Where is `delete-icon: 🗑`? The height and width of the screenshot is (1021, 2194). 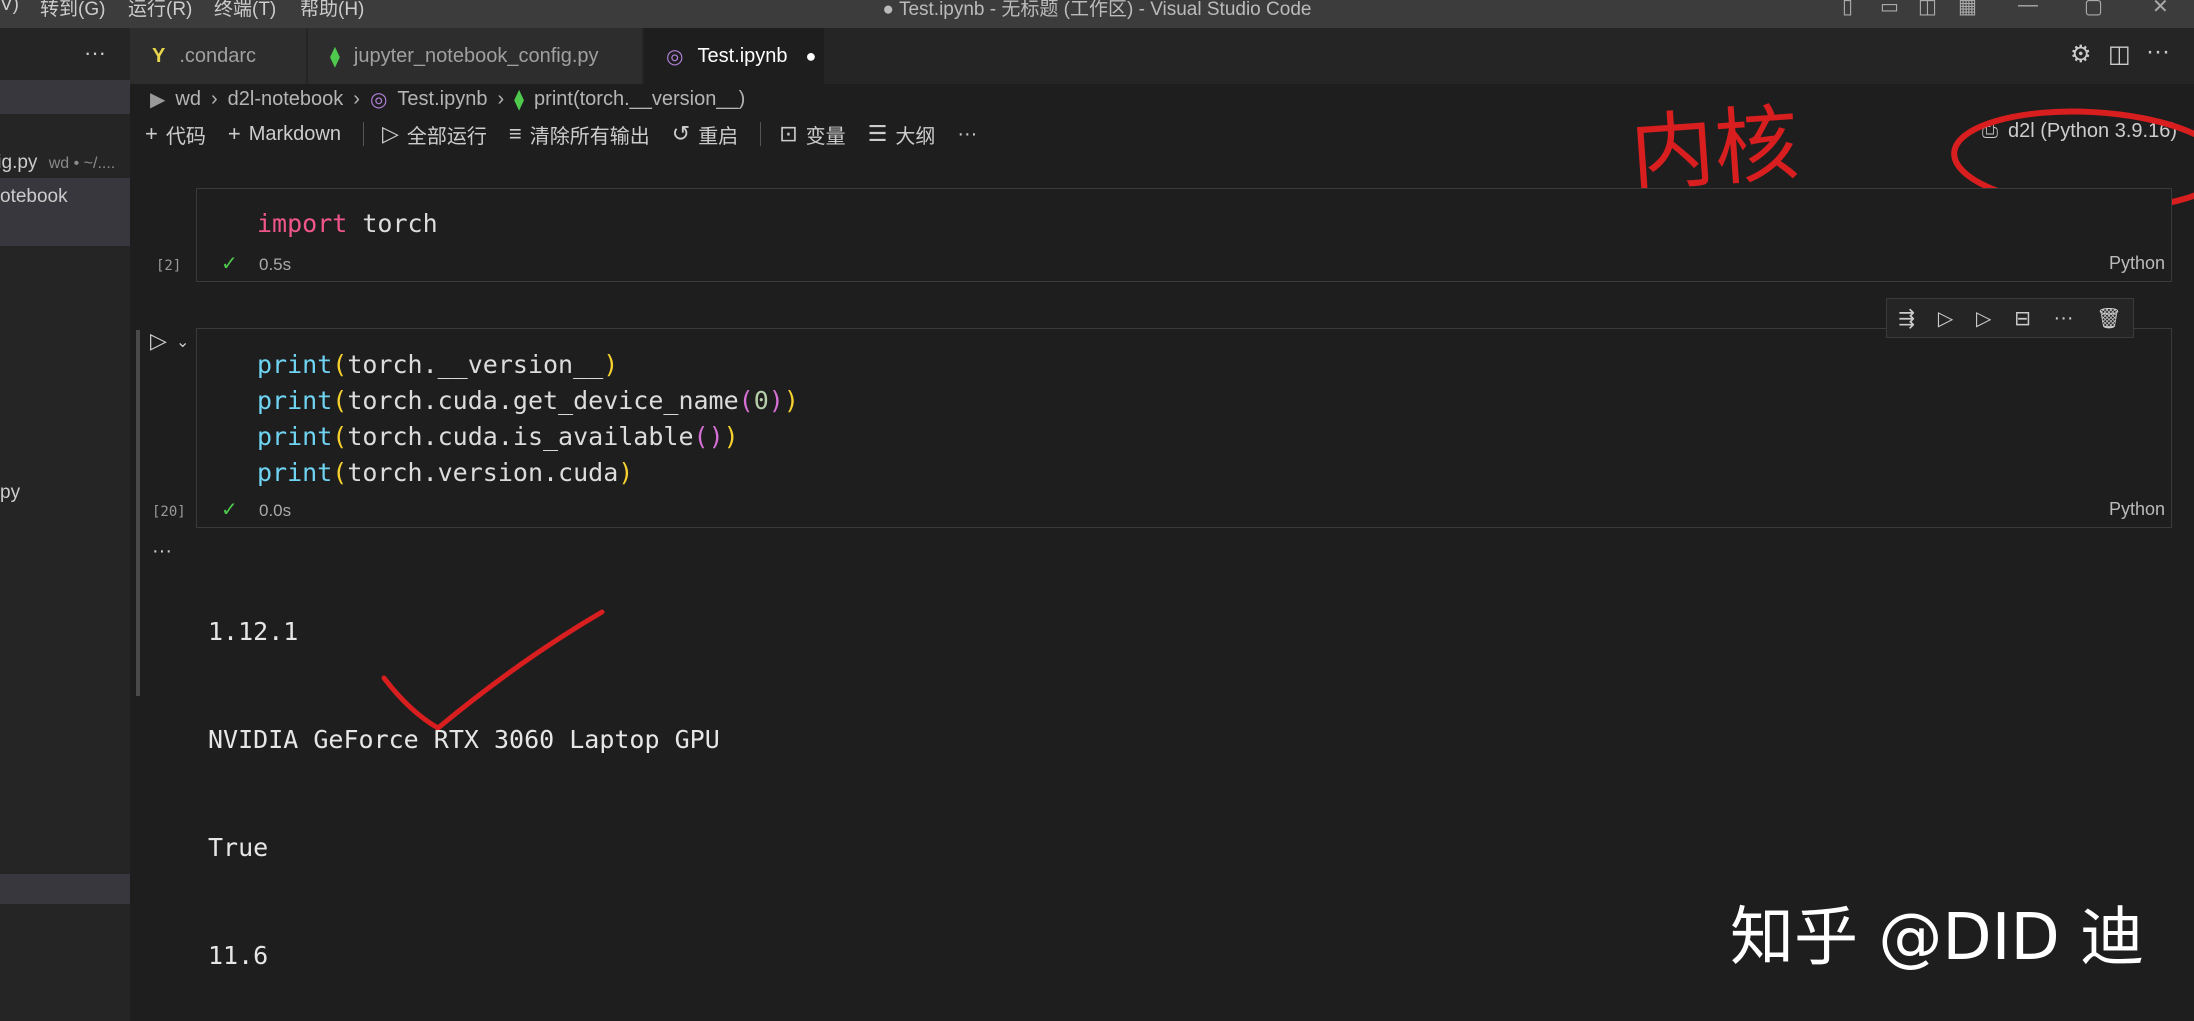 delete-icon: 🗑 is located at coordinates (2108, 318).